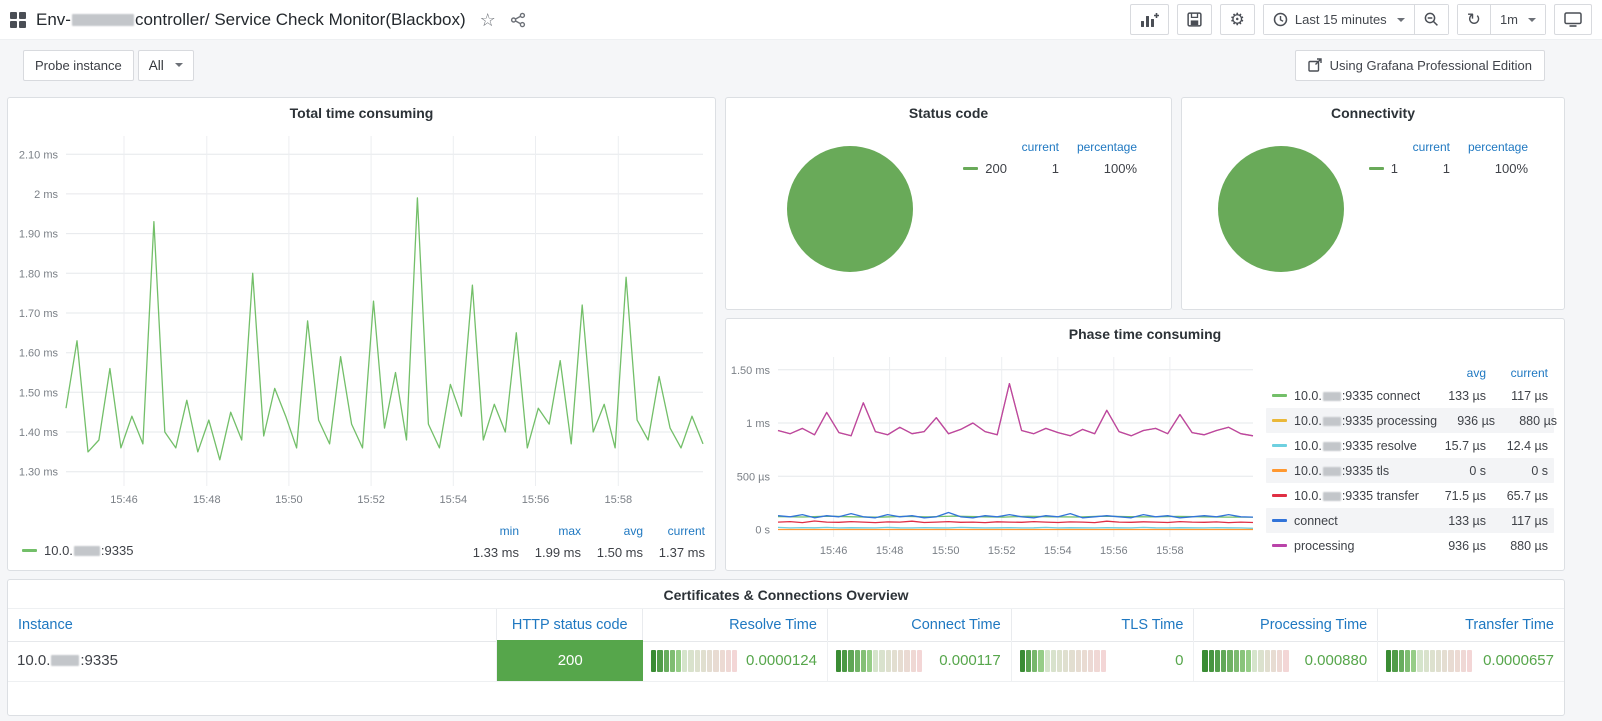  I want to click on svg-text: 1.80 ms, so click(39, 274).